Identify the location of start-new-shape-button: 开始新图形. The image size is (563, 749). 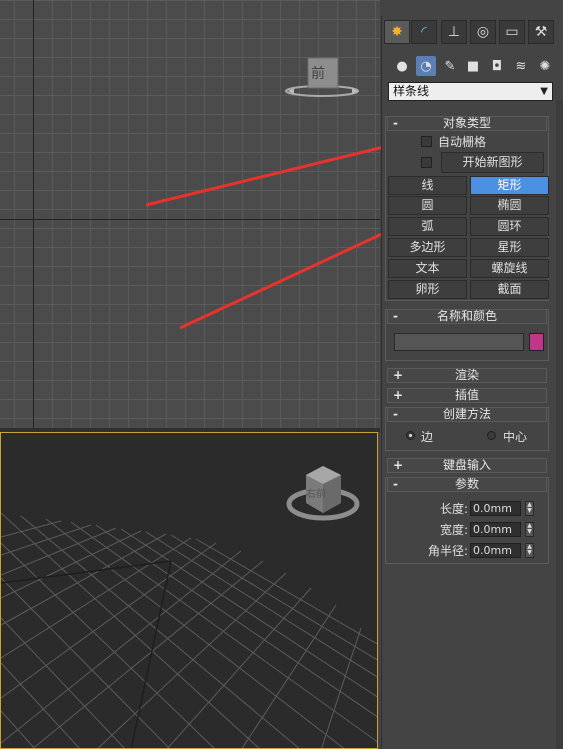
(492, 162).